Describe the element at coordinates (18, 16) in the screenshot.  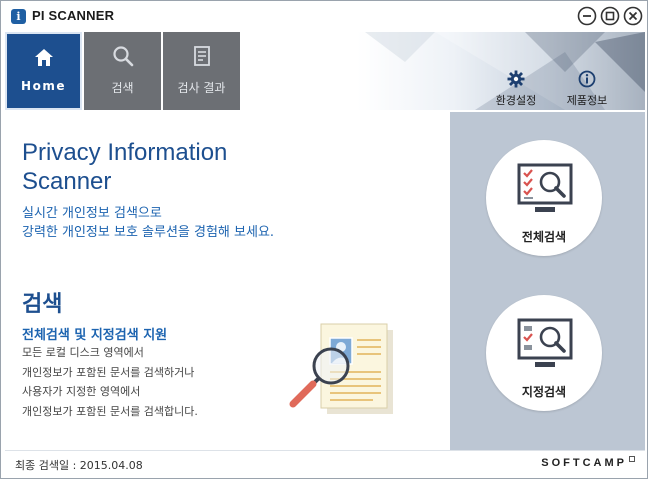
I see `app-icon: i` at that location.